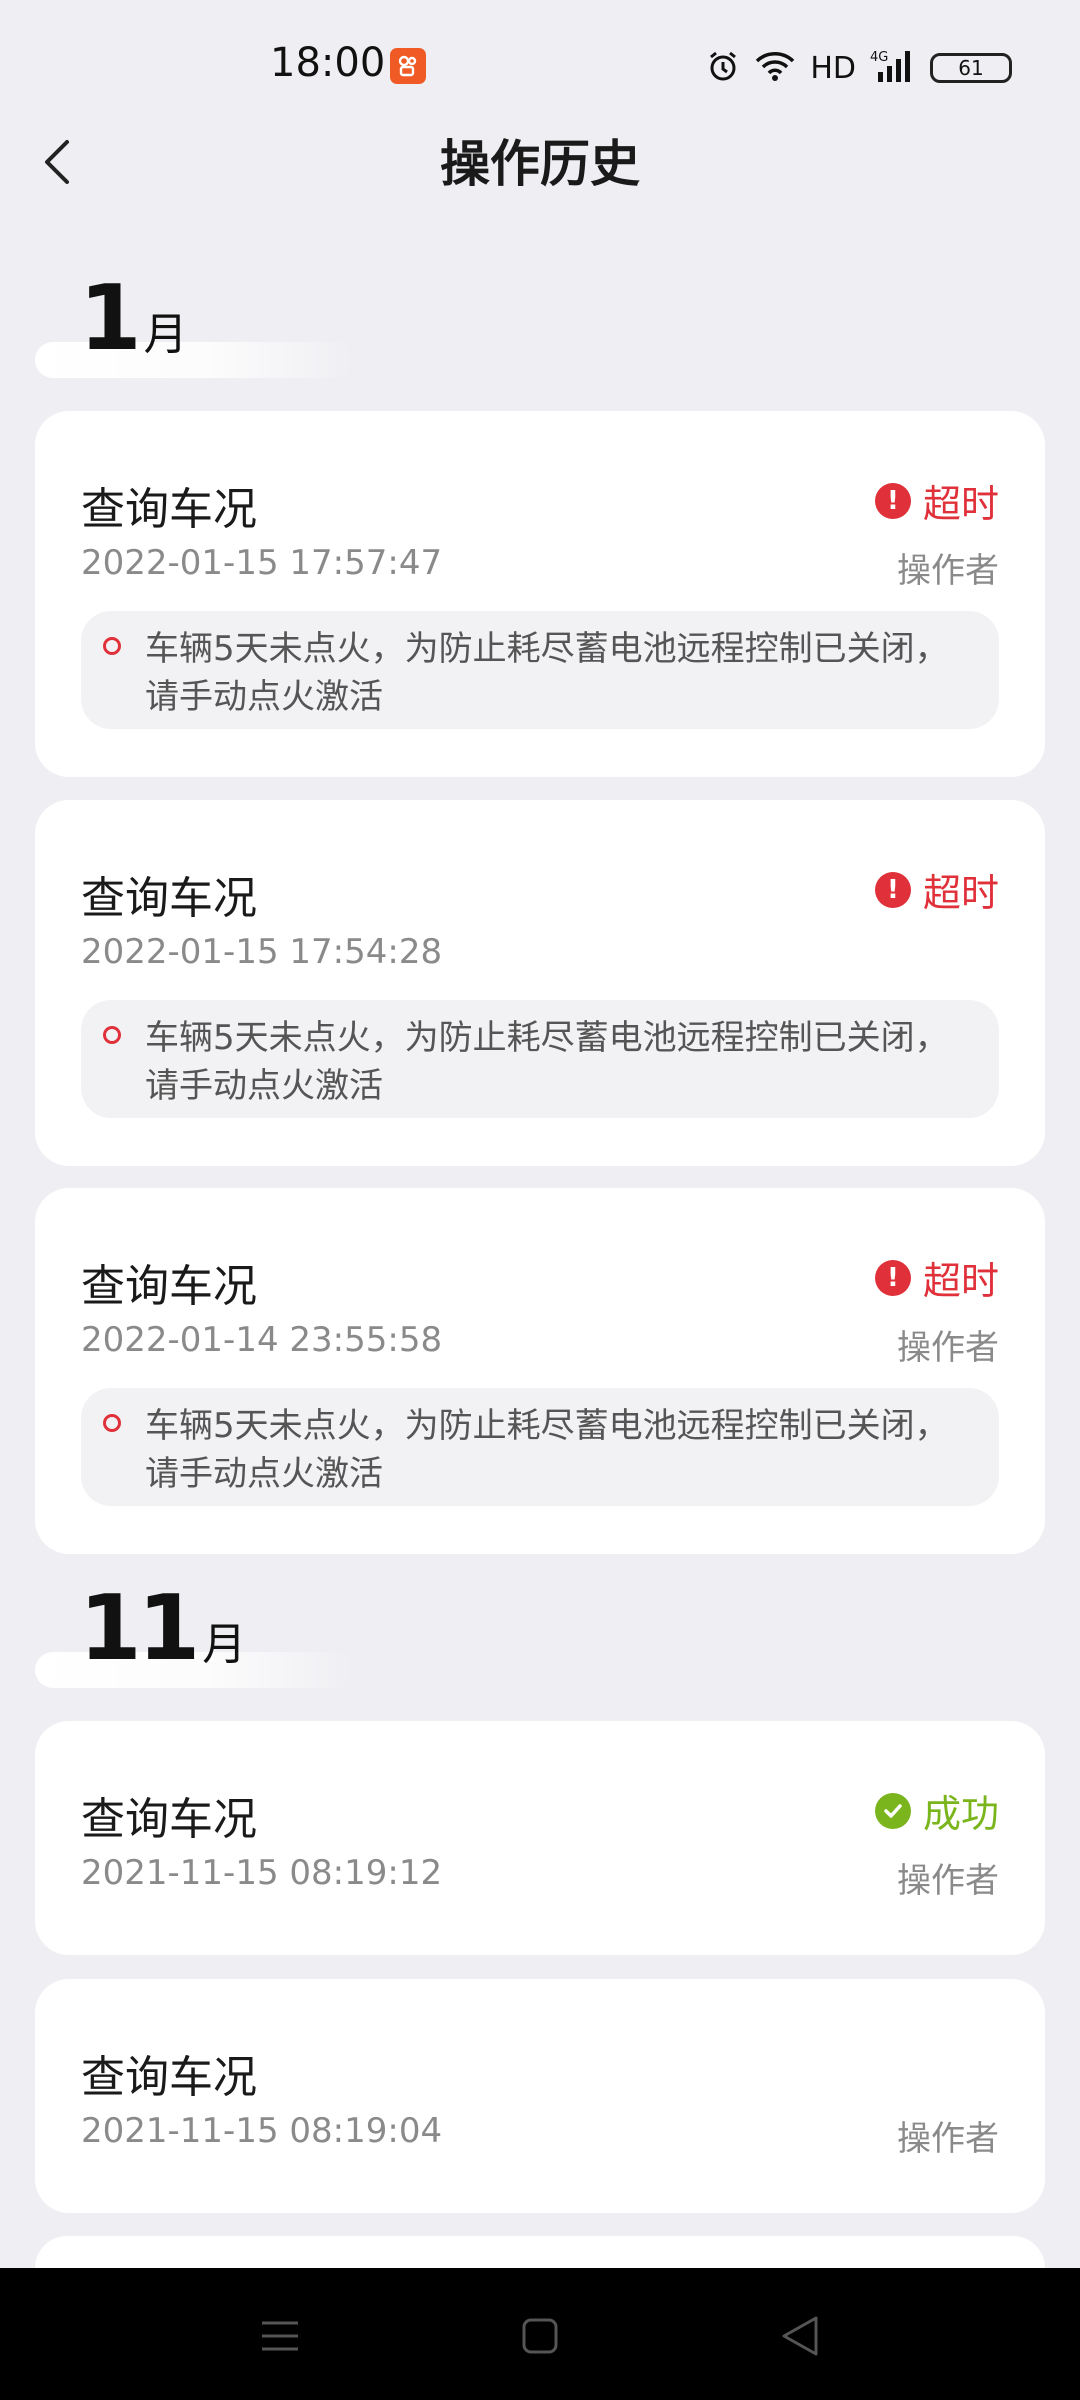 The width and height of the screenshot is (1080, 2400). I want to click on status-bar: 18:00 HD 4G 61, so click(540, 67).